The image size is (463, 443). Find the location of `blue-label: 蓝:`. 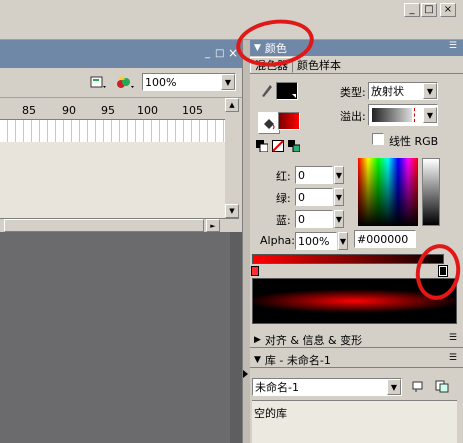

blue-label: 蓝: is located at coordinates (283, 220).